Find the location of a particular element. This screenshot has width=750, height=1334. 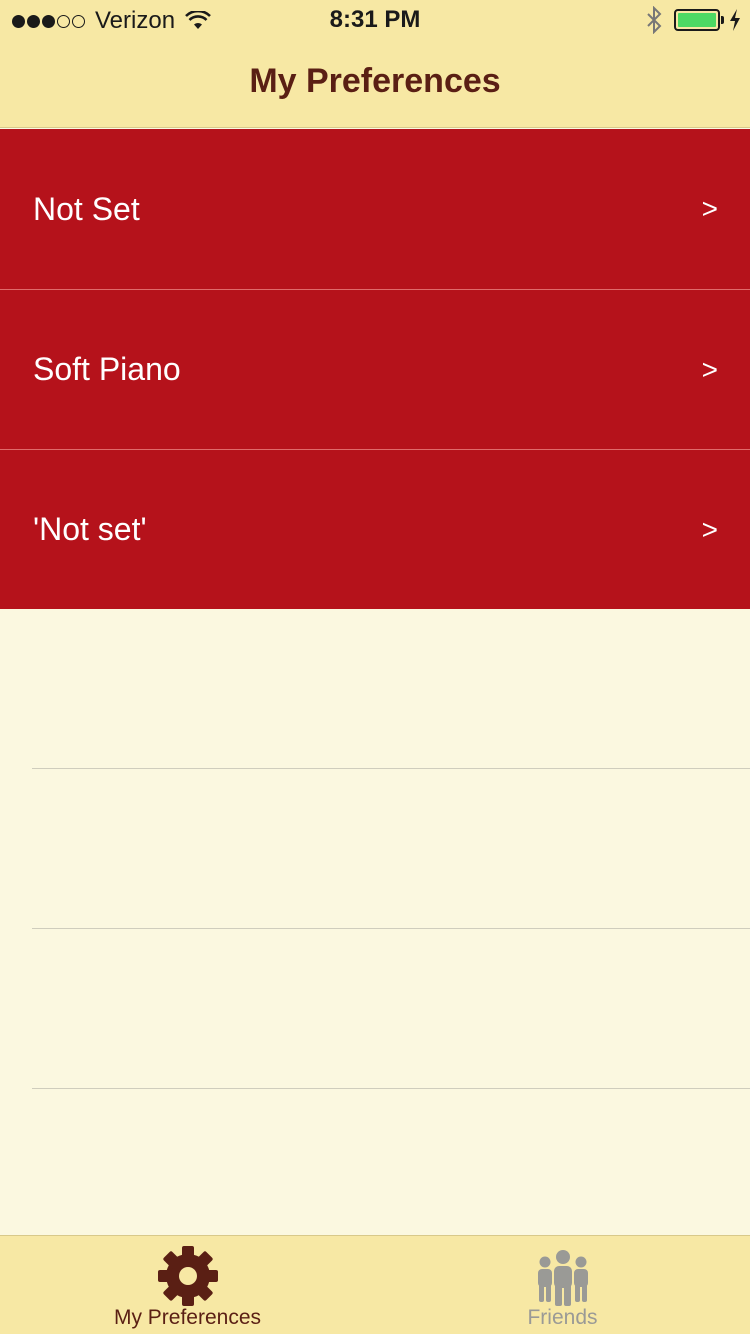

tab-bar: My Preferences Friends is located at coordinates (375, 1284).